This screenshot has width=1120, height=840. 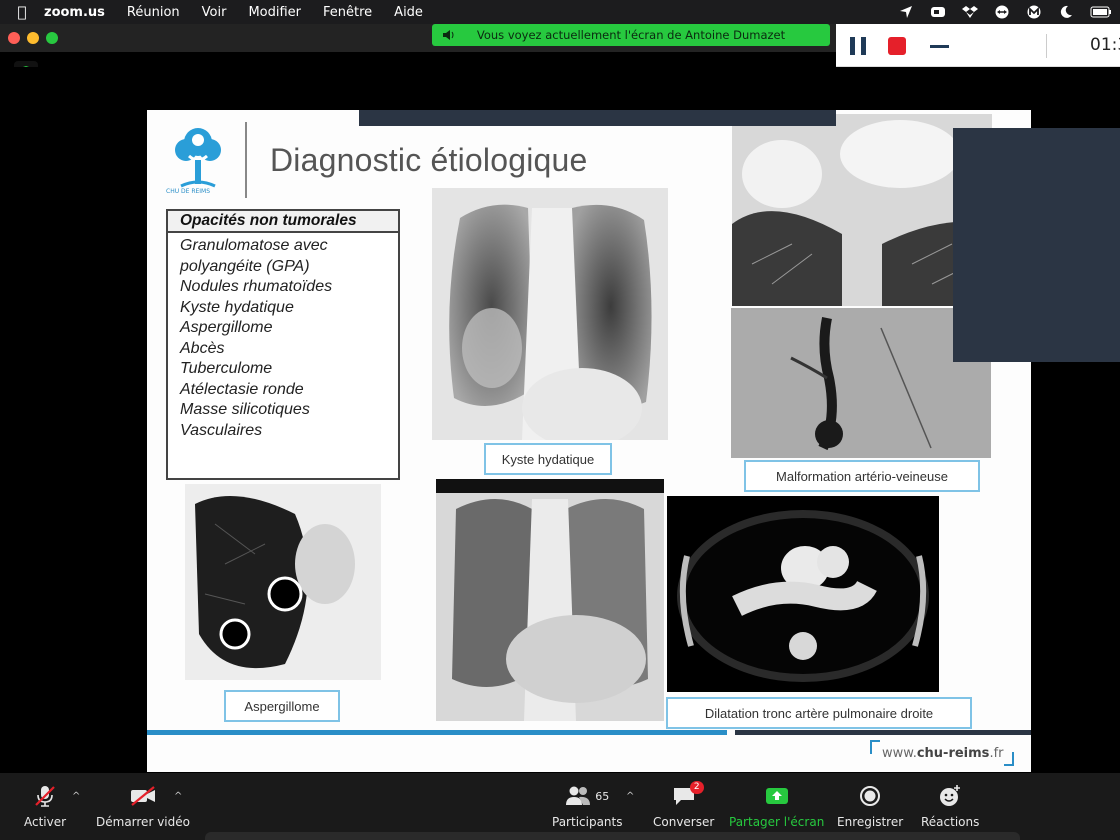 What do you see at coordinates (437, 732) in the screenshot?
I see `footer-line-blue` at bounding box center [437, 732].